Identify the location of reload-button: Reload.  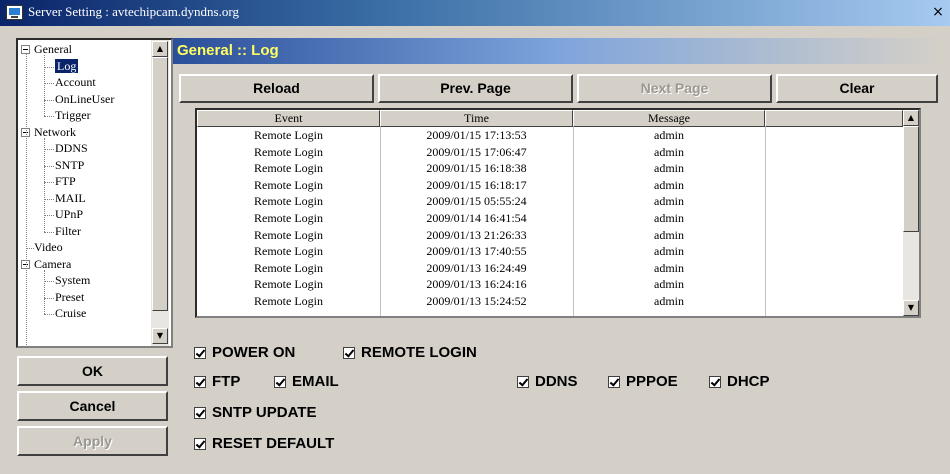
(276, 88).